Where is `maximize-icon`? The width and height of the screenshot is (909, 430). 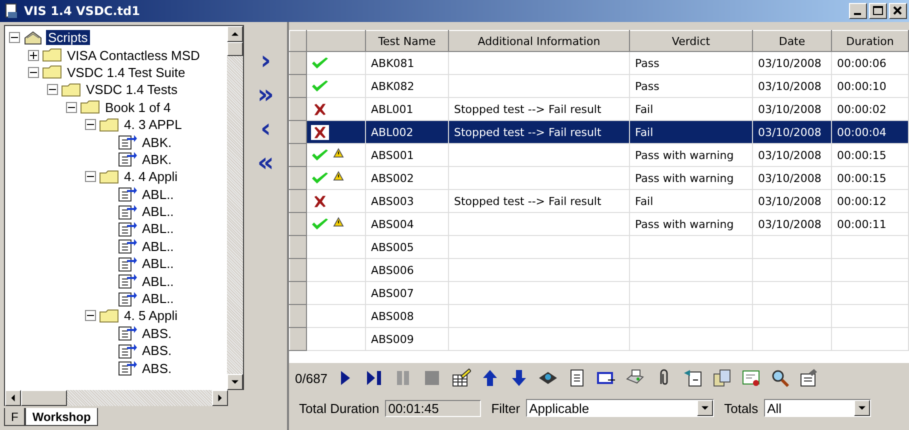
maximize-icon is located at coordinates (878, 11).